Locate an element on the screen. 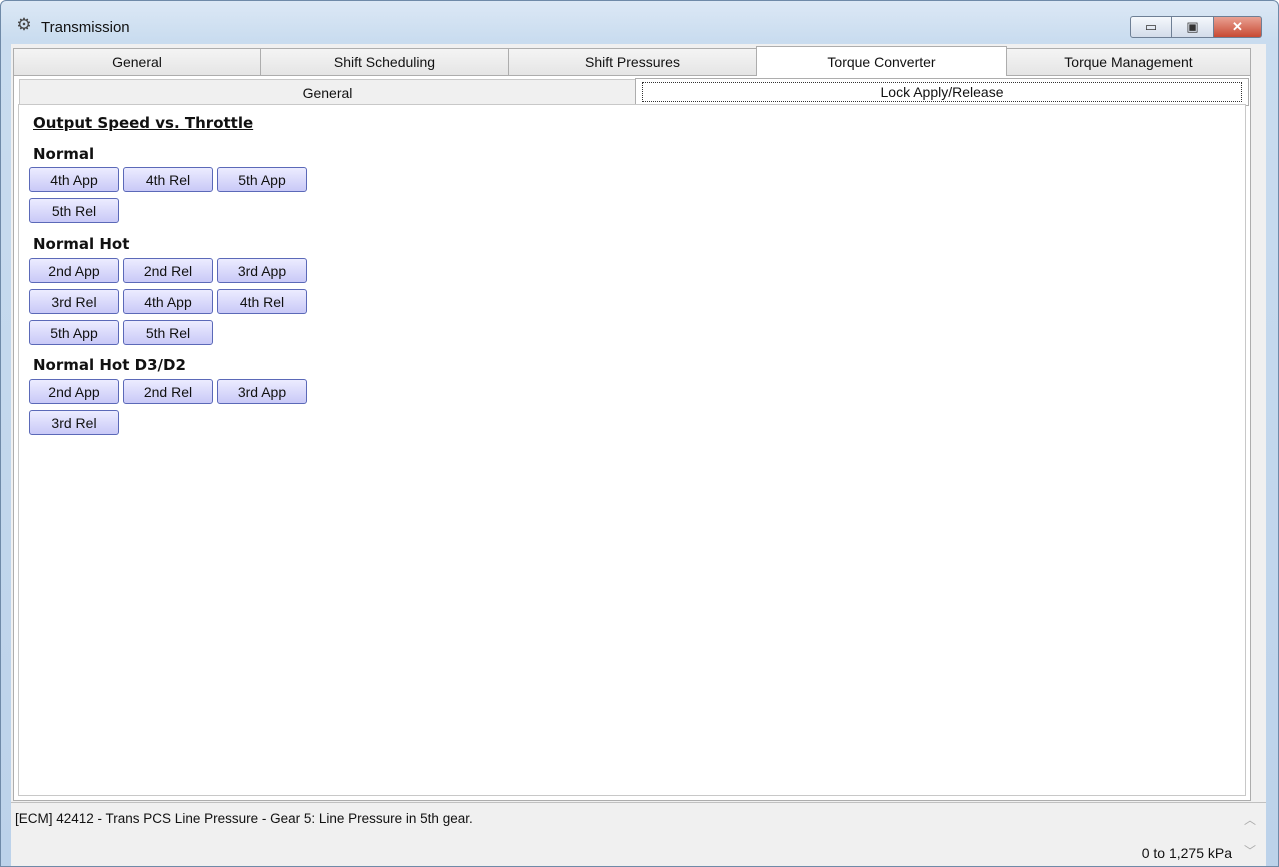 This screenshot has width=1279, height=867. normal-hot-2nd-rel-button: 2nd Rel is located at coordinates (168, 270).